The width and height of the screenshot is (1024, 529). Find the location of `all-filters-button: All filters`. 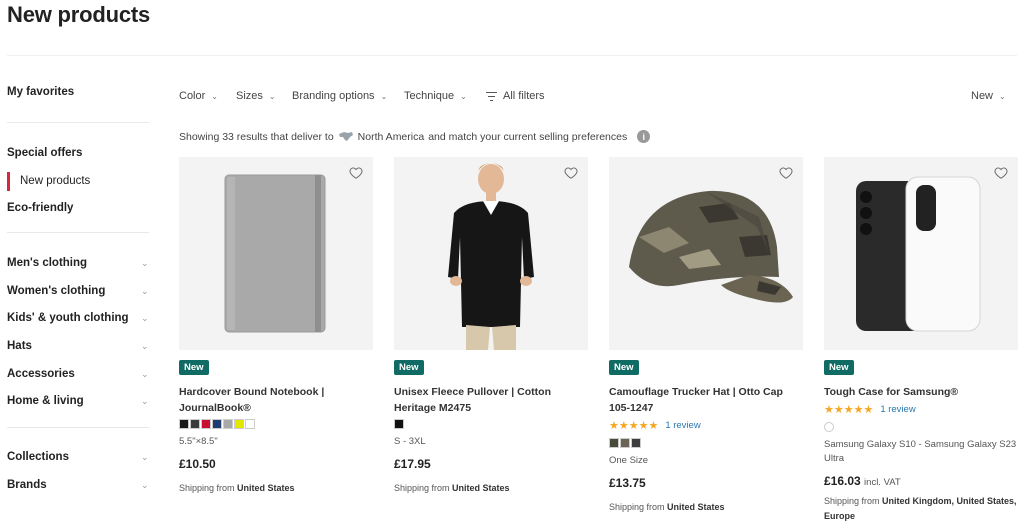

all-filters-button: All filters is located at coordinates (515, 96).